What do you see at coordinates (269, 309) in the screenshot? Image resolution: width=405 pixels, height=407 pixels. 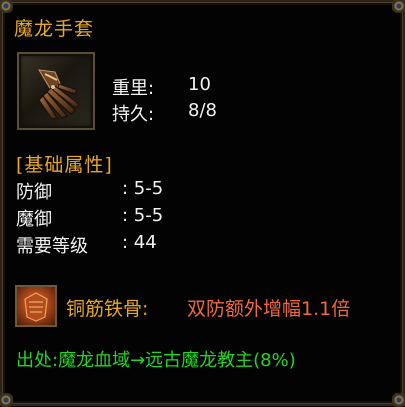 I see `skill-description: 双防额外增幅1.1倍` at bounding box center [269, 309].